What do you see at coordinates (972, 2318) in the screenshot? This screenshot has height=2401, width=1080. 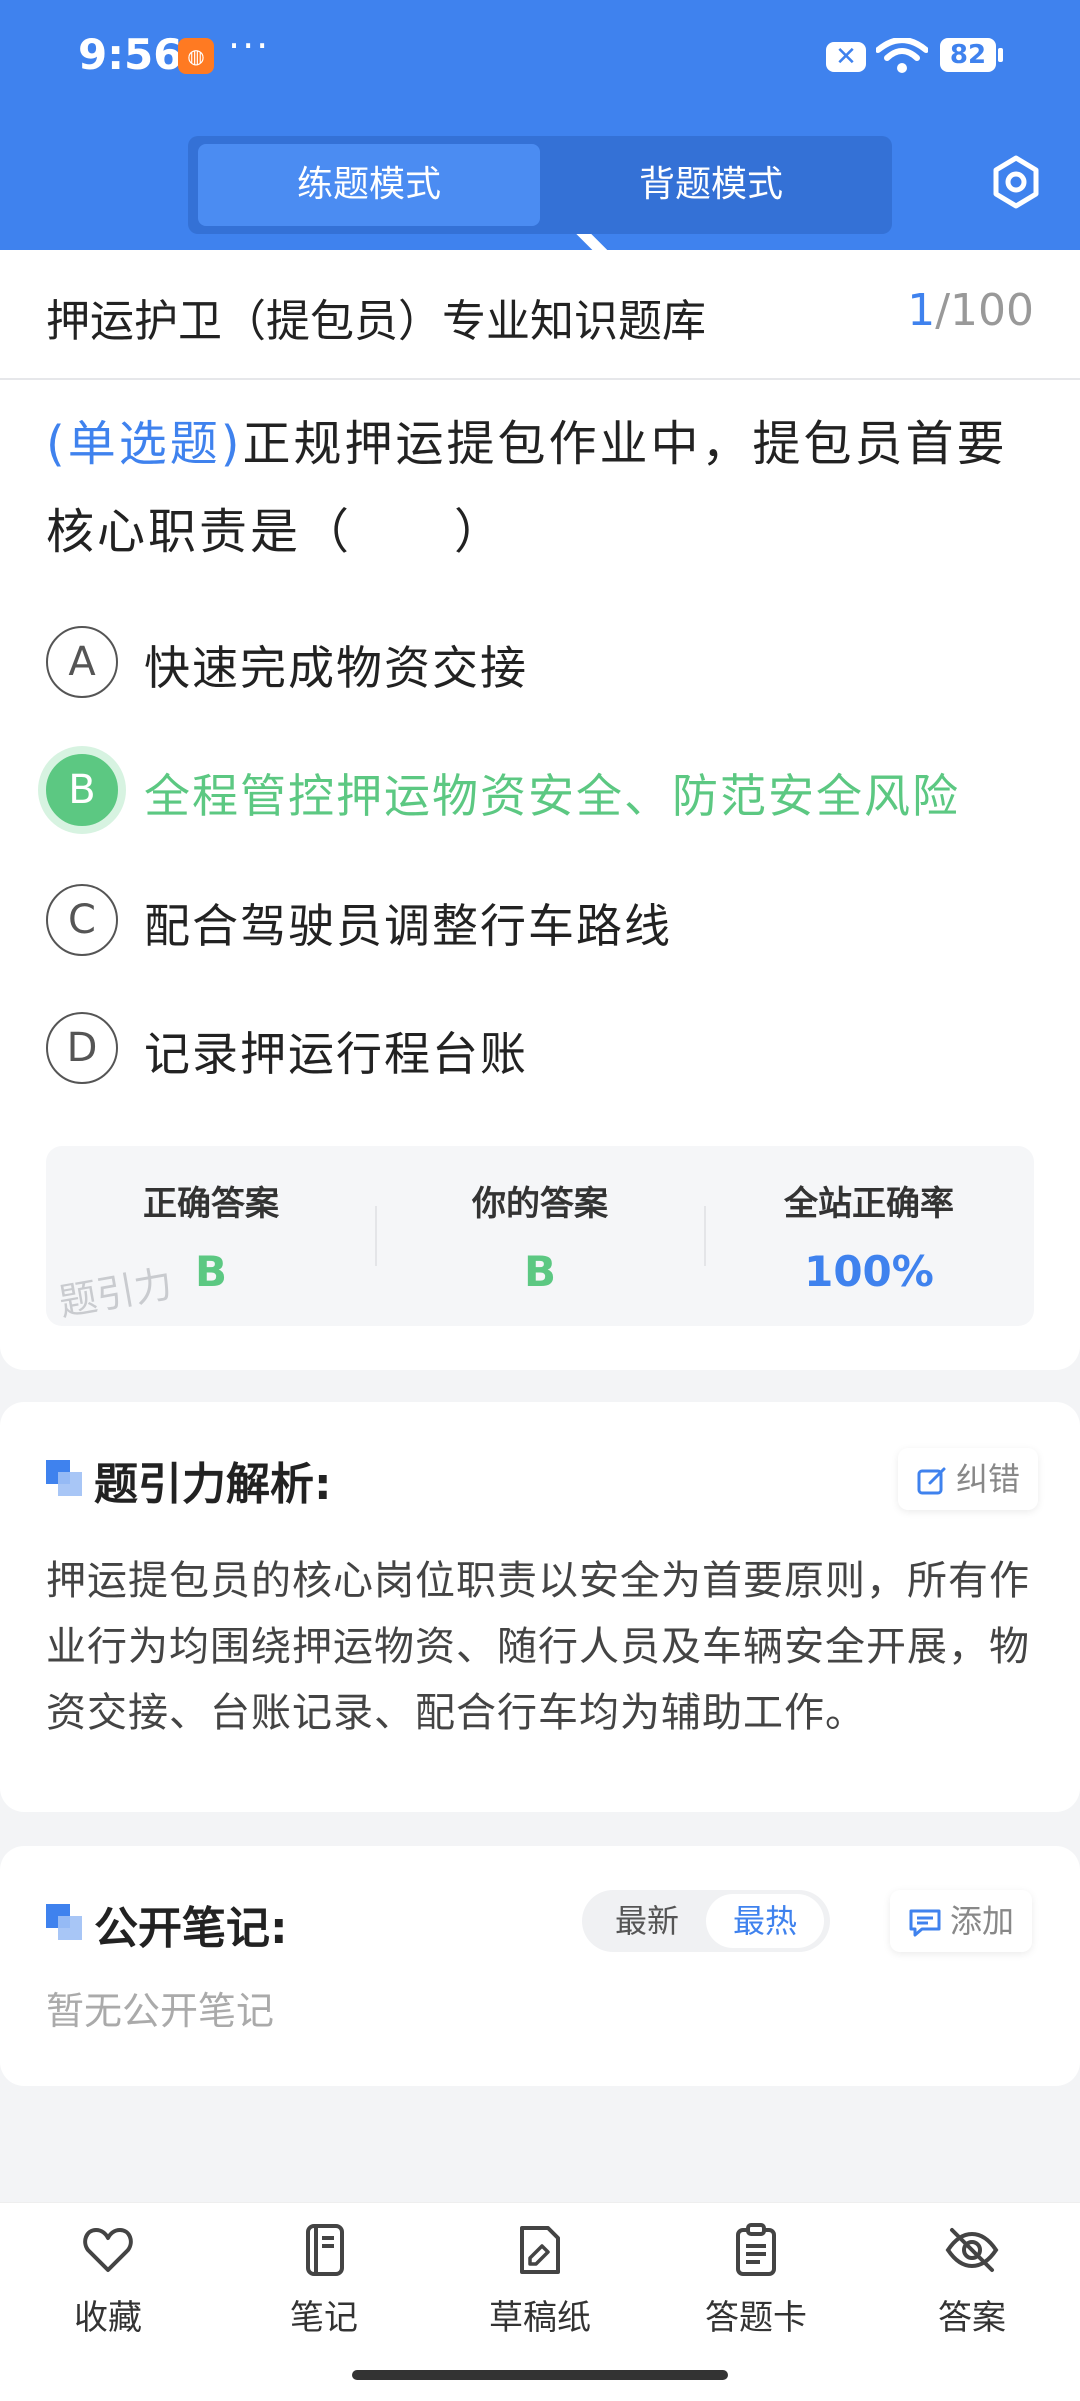 I see `show-answer-label: 答案` at bounding box center [972, 2318].